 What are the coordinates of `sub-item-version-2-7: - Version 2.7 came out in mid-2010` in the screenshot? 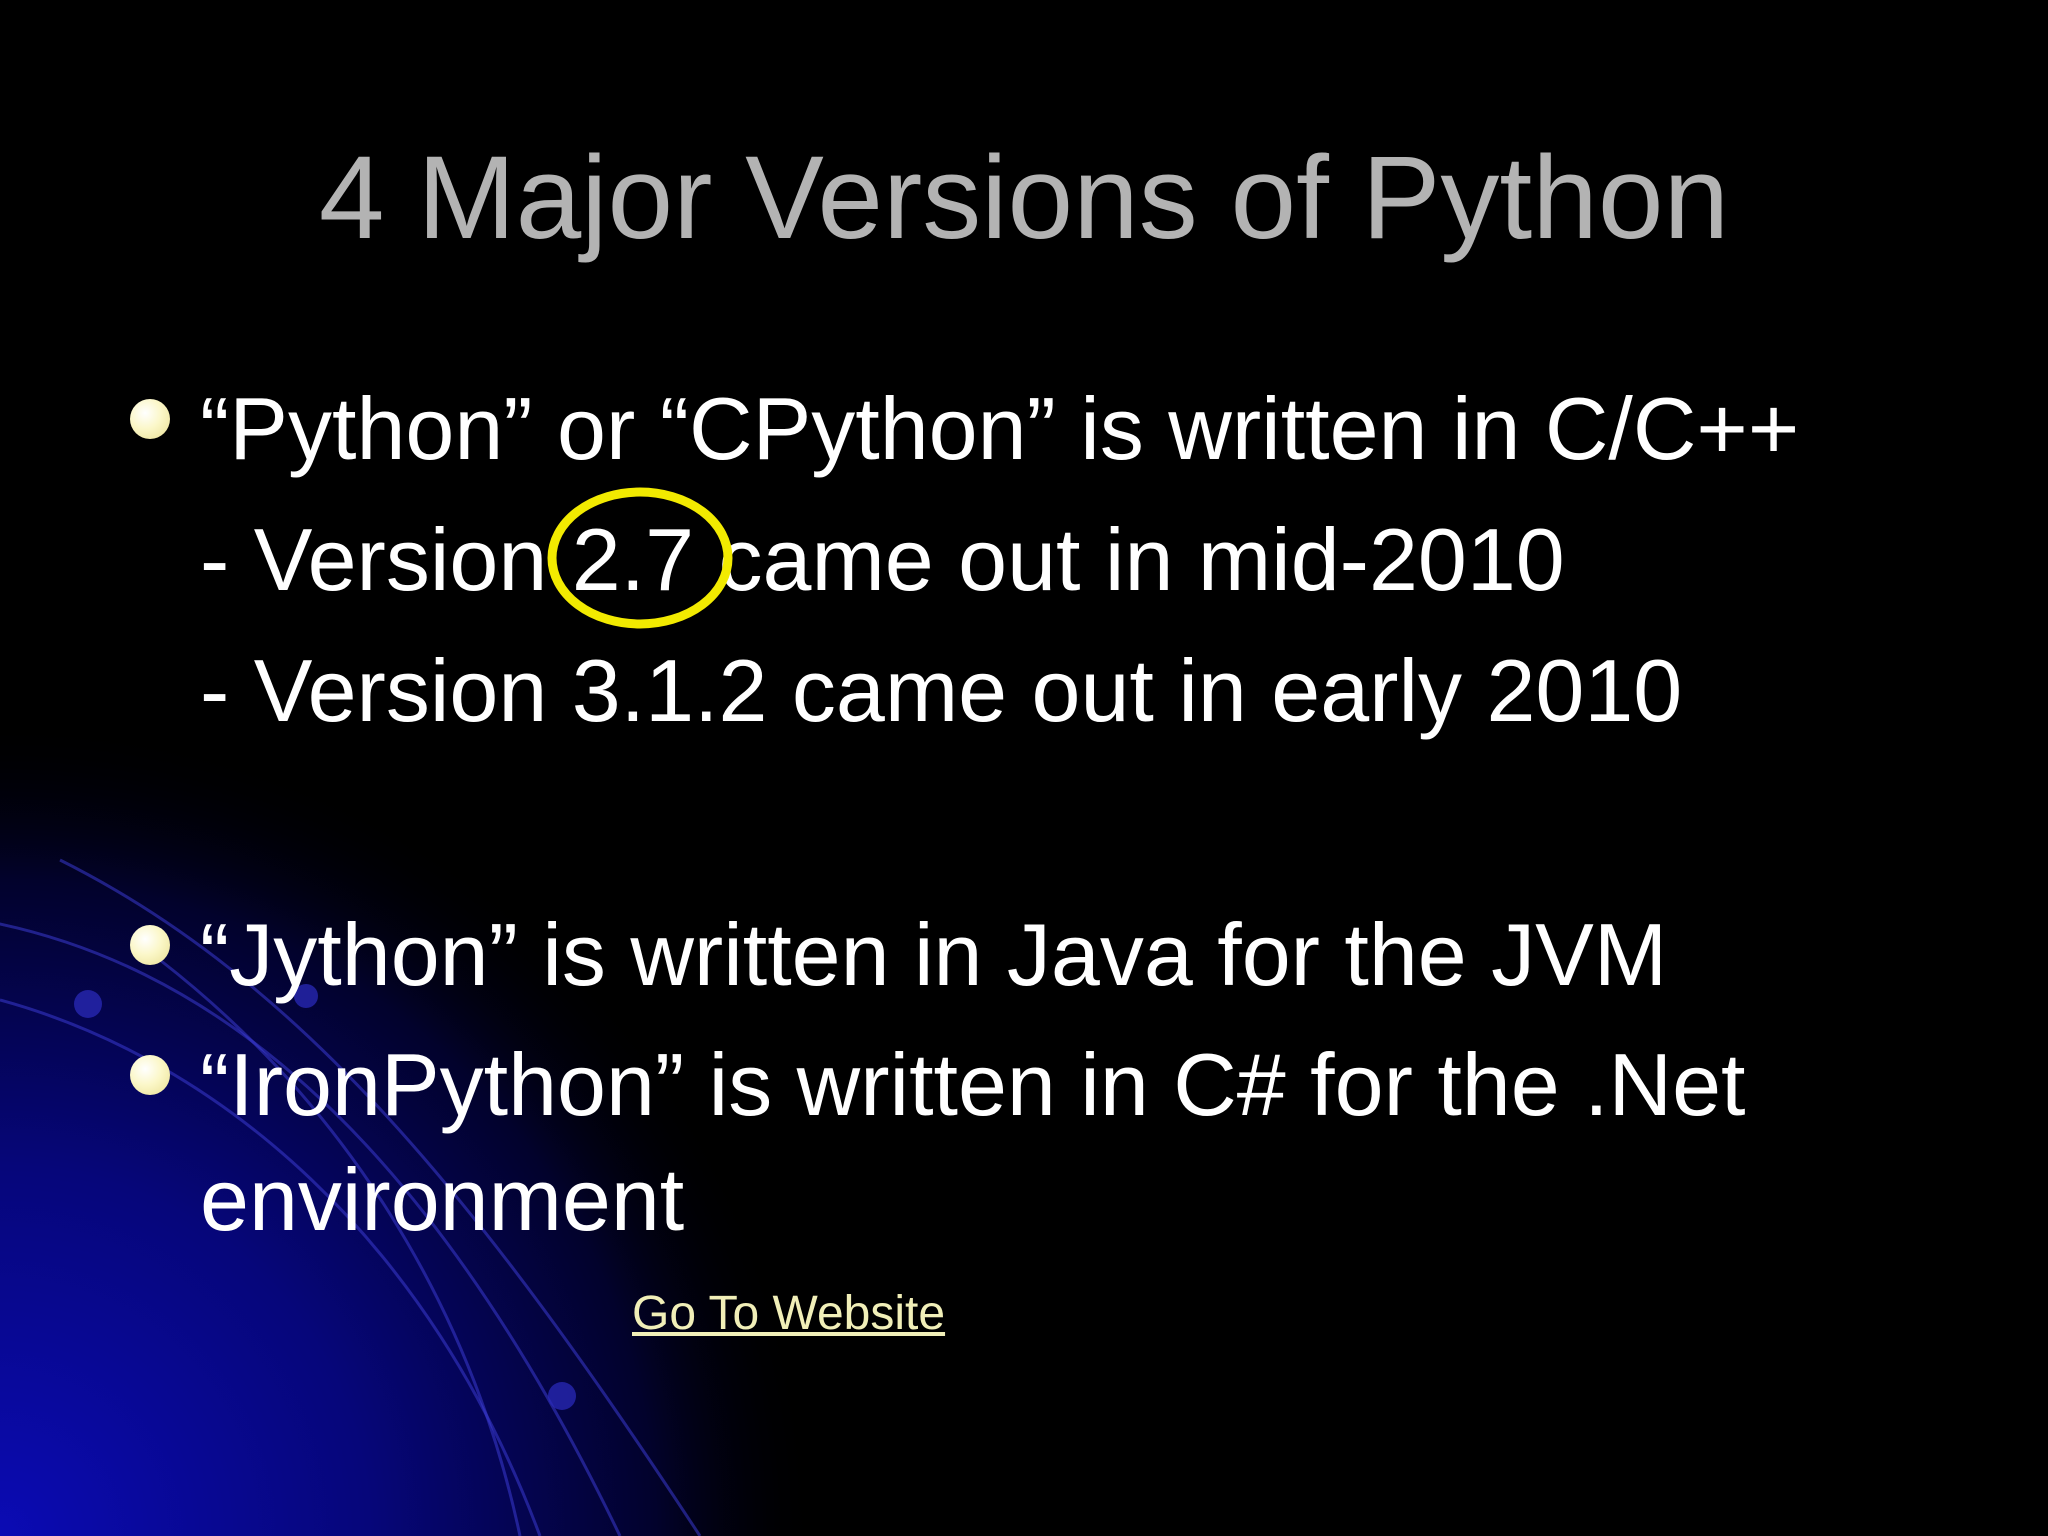 It's located at (882, 559).